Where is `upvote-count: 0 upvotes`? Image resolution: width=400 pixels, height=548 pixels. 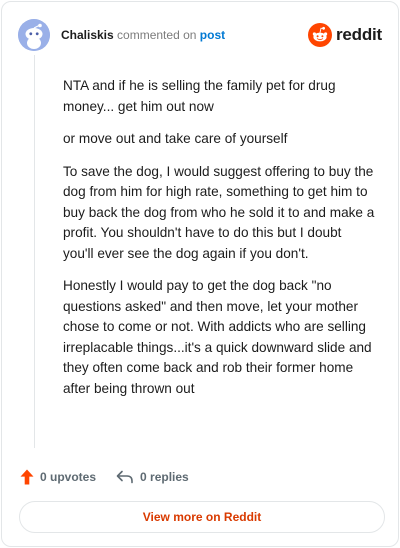
upvote-count: 0 upvotes is located at coordinates (68, 477).